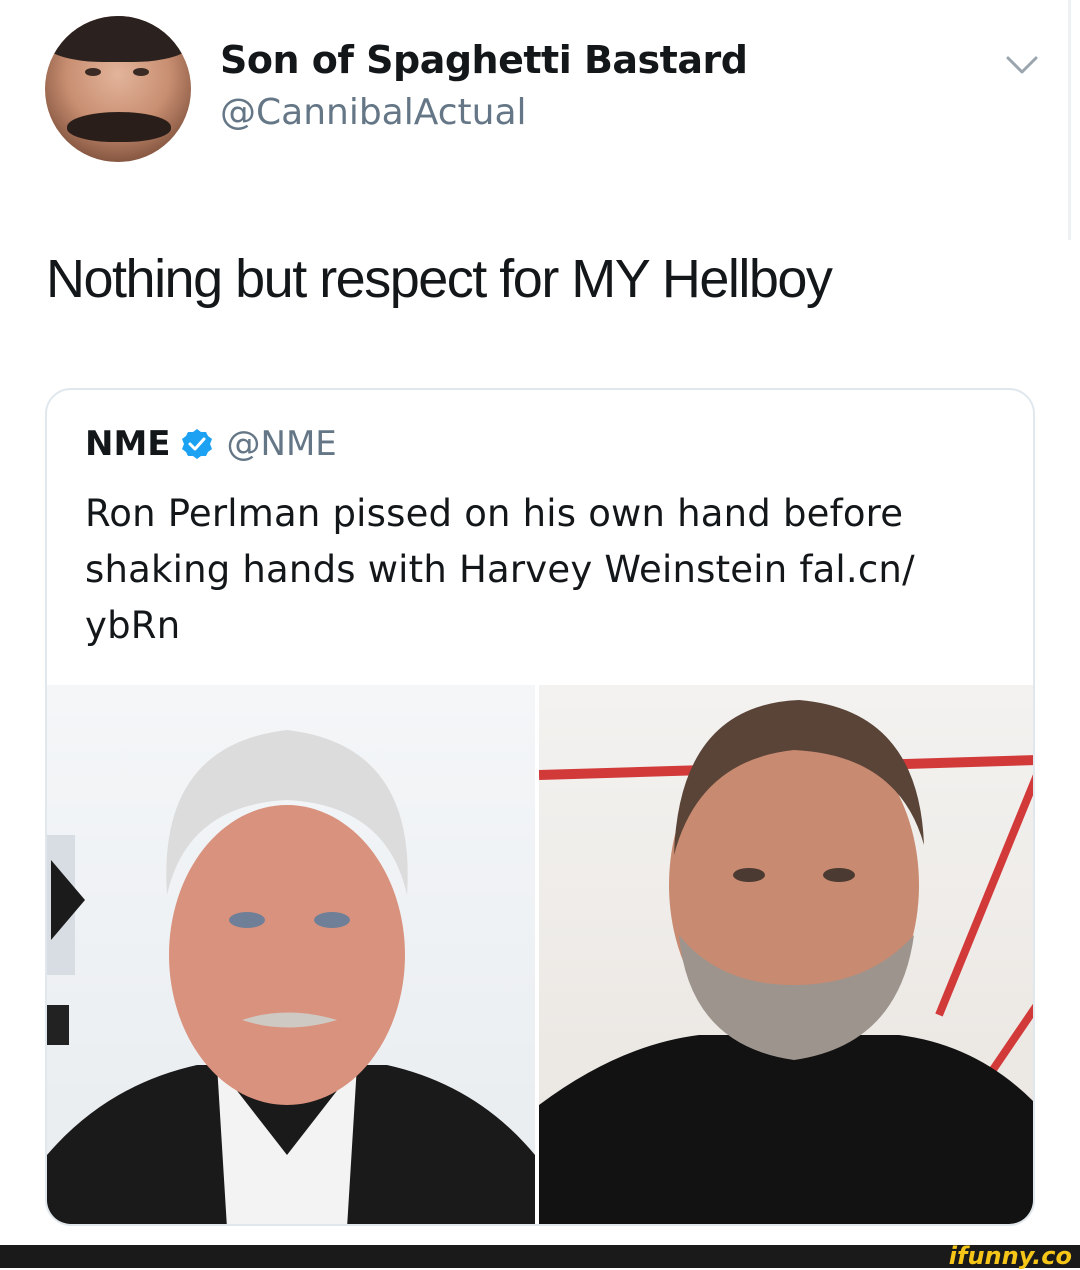  What do you see at coordinates (373, 112) in the screenshot?
I see `user-handle: @CannibalActual` at bounding box center [373, 112].